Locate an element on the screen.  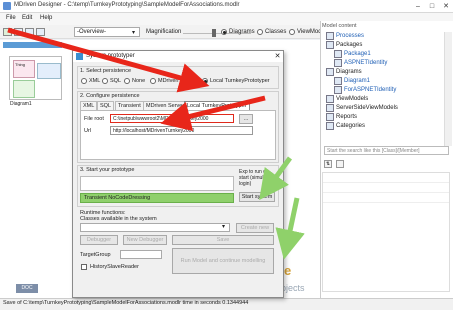
model-panel-header: Model content is located at coordinates (339, 26).